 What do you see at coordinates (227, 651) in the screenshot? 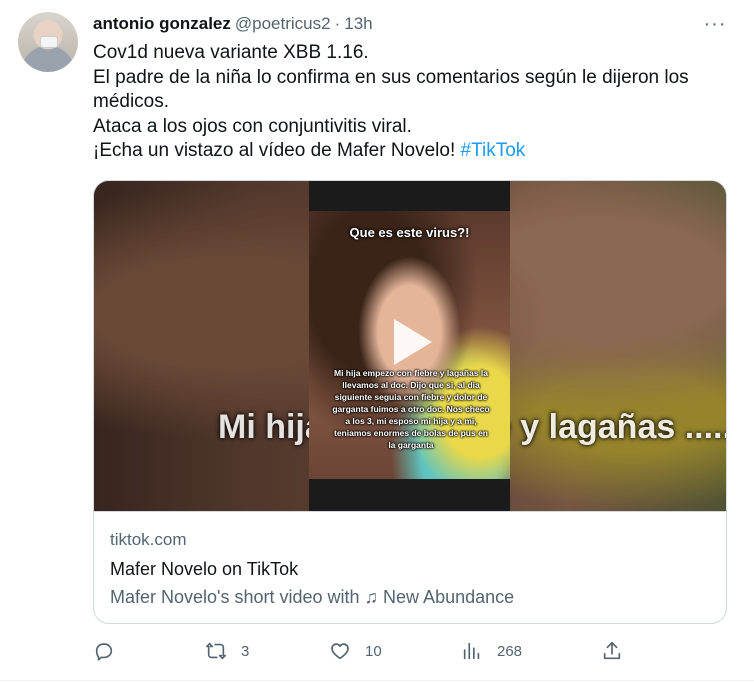
I see `retweet-button: 3` at bounding box center [227, 651].